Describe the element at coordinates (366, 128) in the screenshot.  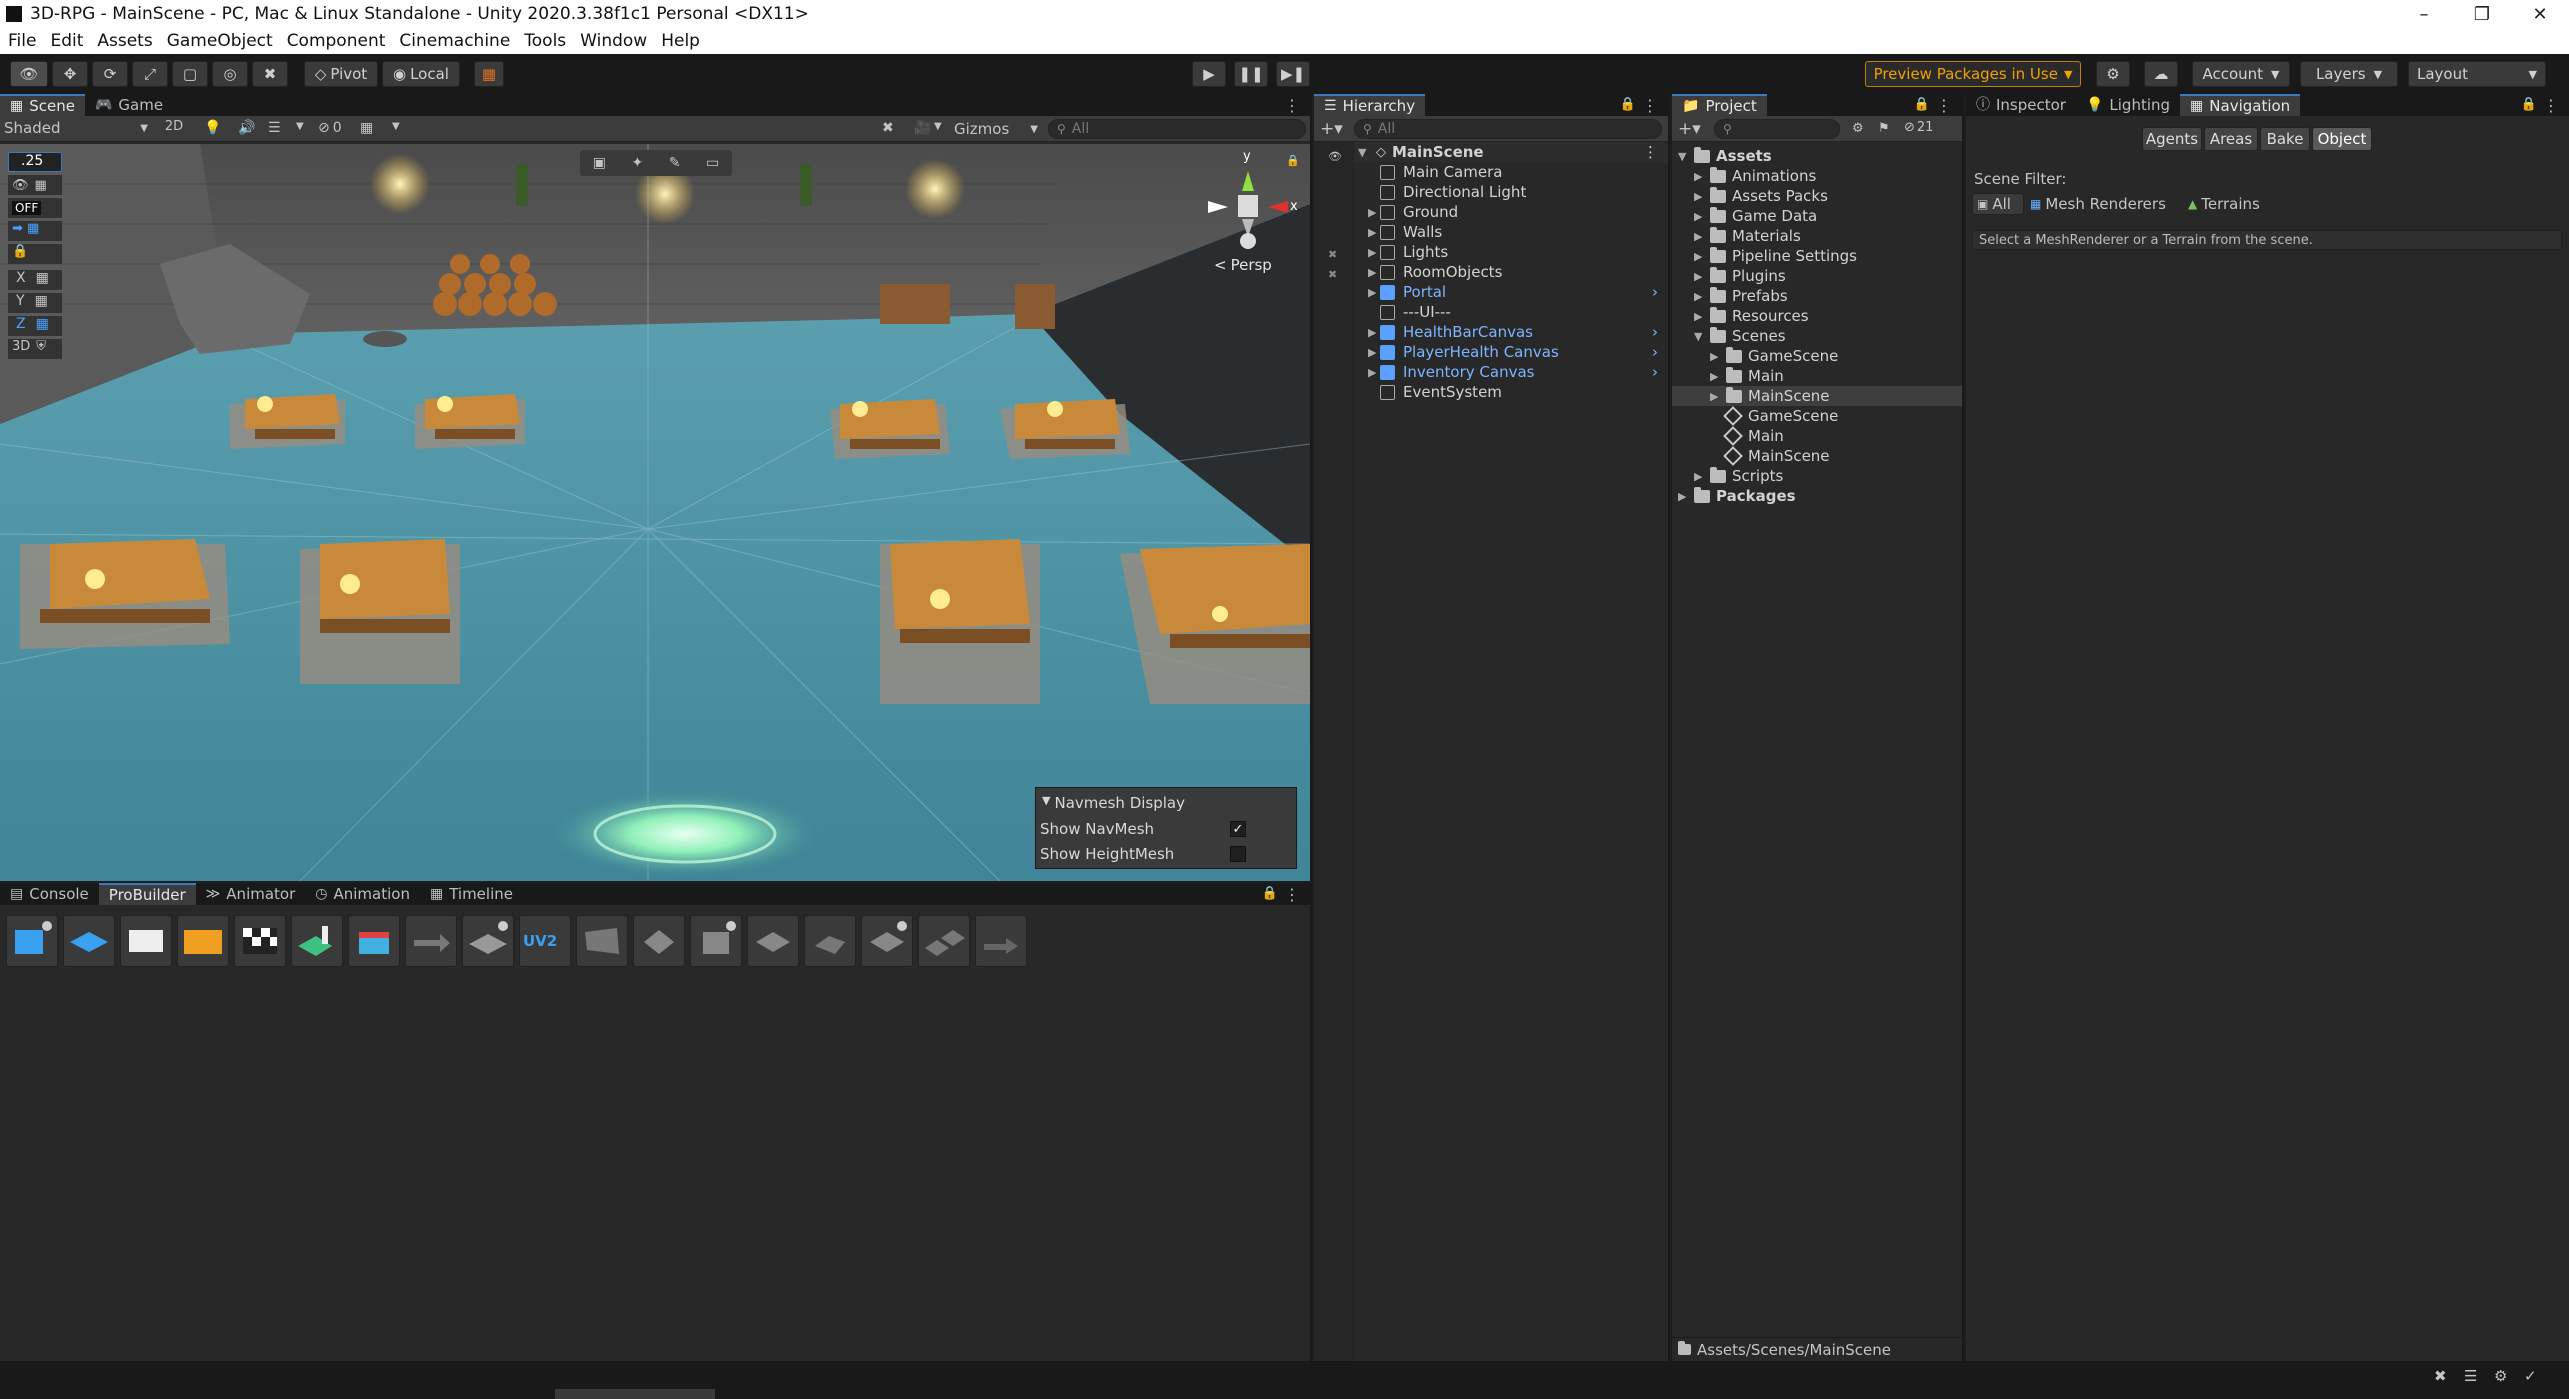
I see `grid-toggle-icon: ▦` at that location.